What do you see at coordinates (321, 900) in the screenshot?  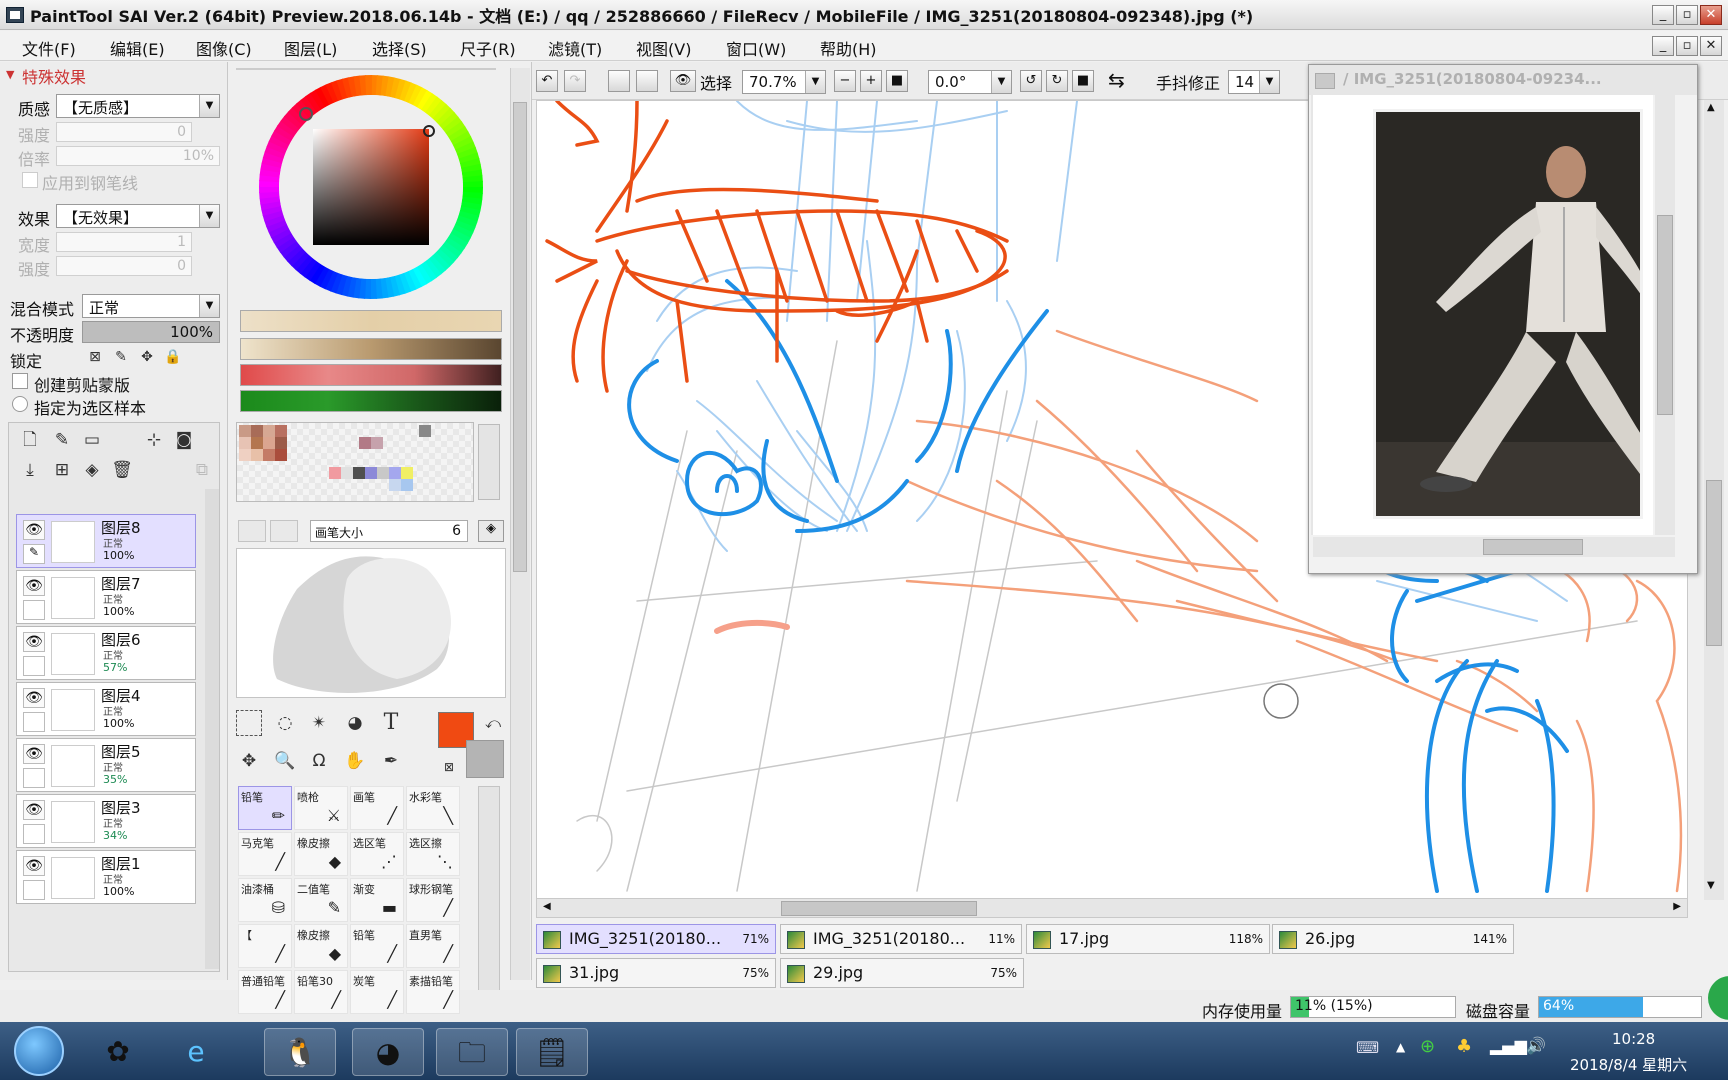 I see `tool-slot: 二值笔 ✎` at bounding box center [321, 900].